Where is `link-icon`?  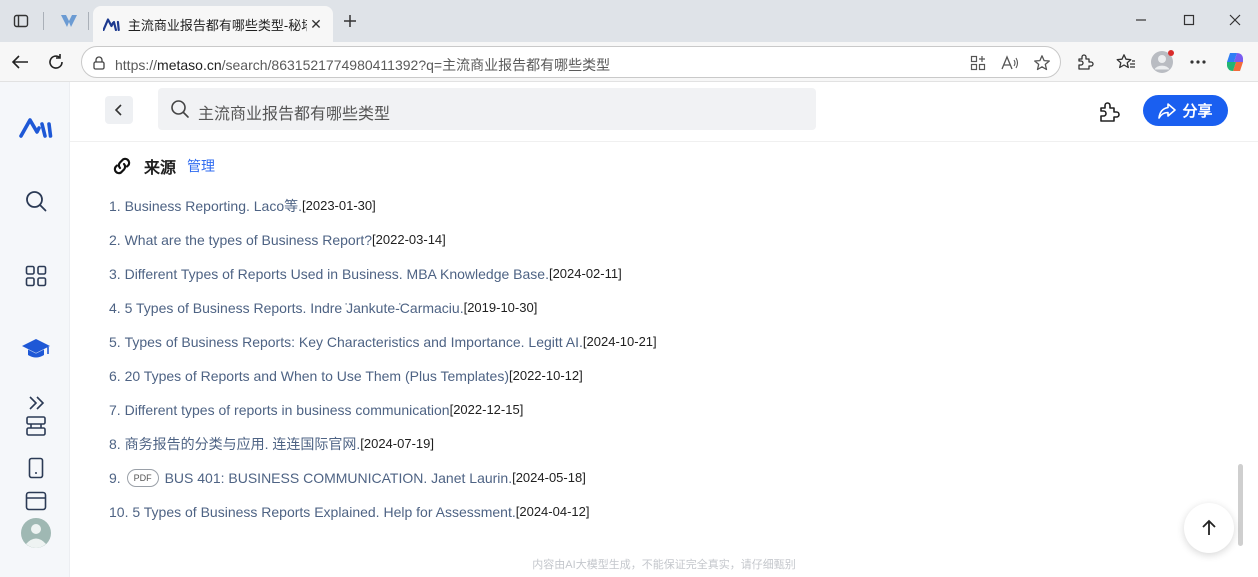
link-icon is located at coordinates (122, 166).